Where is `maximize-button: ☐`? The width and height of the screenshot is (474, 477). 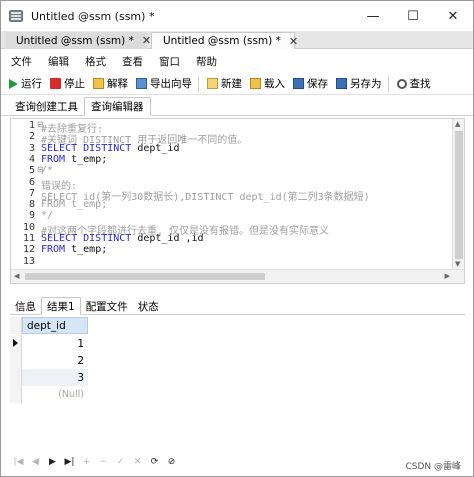
maximize-button: ☐ is located at coordinates (413, 16).